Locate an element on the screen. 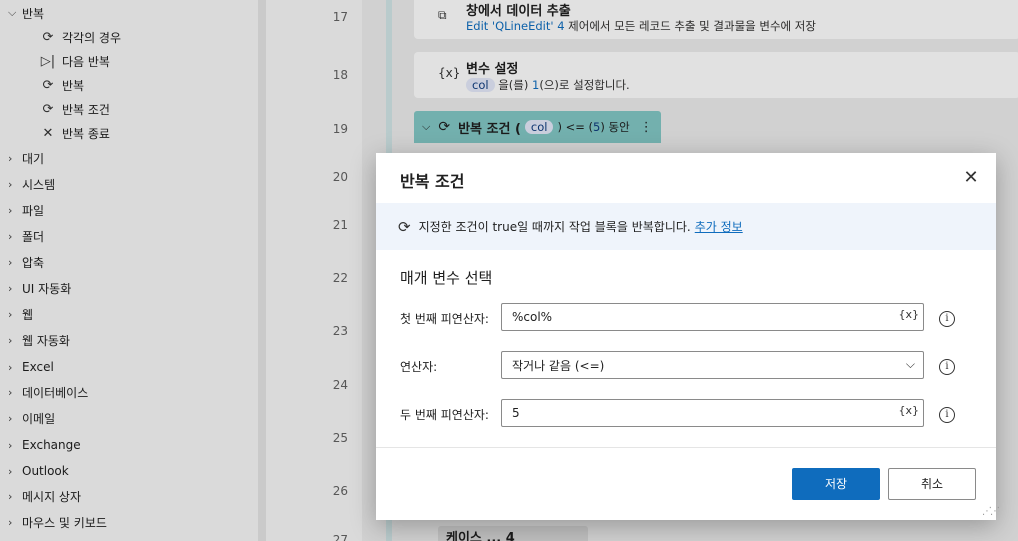 The width and height of the screenshot is (1018, 541). save-button: 저장 is located at coordinates (836, 484).